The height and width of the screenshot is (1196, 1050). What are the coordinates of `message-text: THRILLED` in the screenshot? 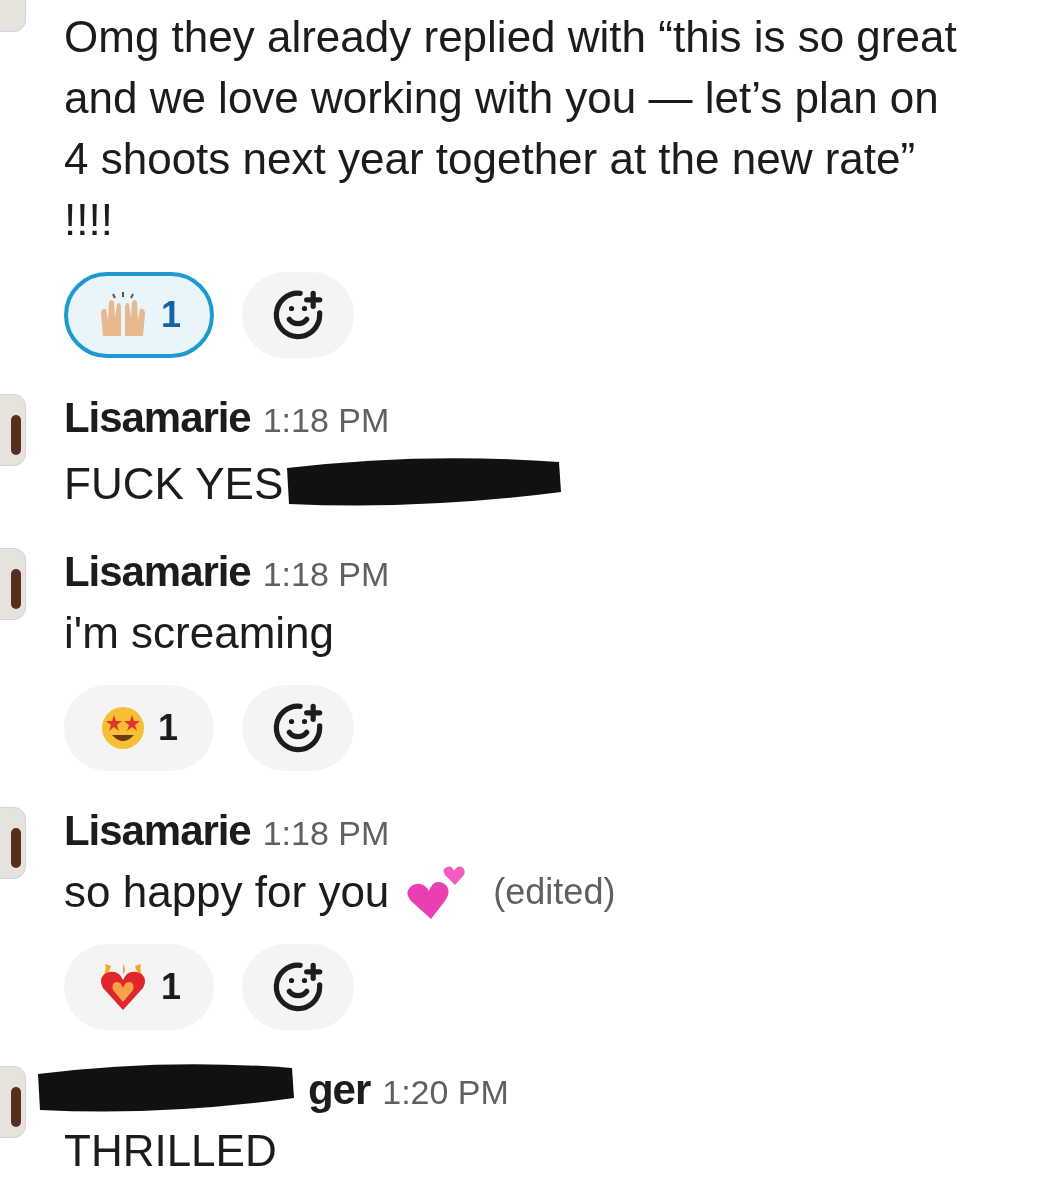 It's located at (170, 1151).